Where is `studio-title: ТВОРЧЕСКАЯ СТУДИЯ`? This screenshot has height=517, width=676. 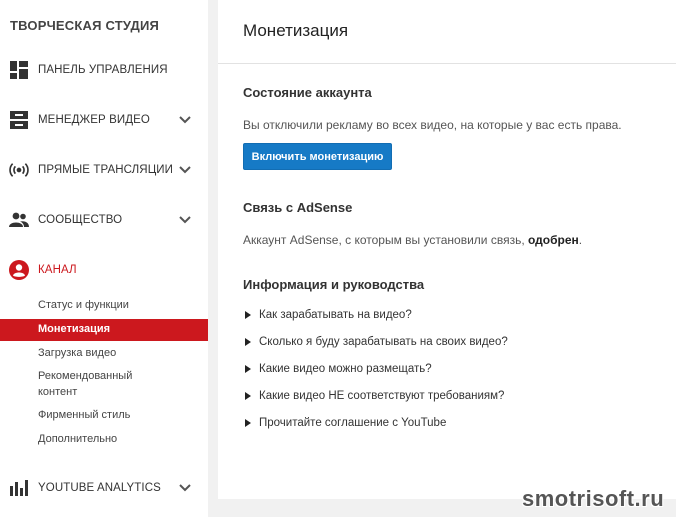 studio-title: ТВОРЧЕСКАЯ СТУДИЯ is located at coordinates (85, 25).